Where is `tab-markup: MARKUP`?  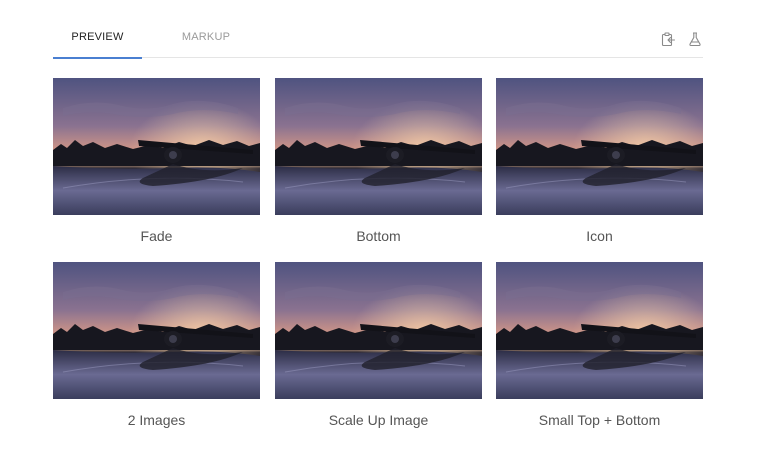
tab-markup: MARKUP is located at coordinates (206, 39).